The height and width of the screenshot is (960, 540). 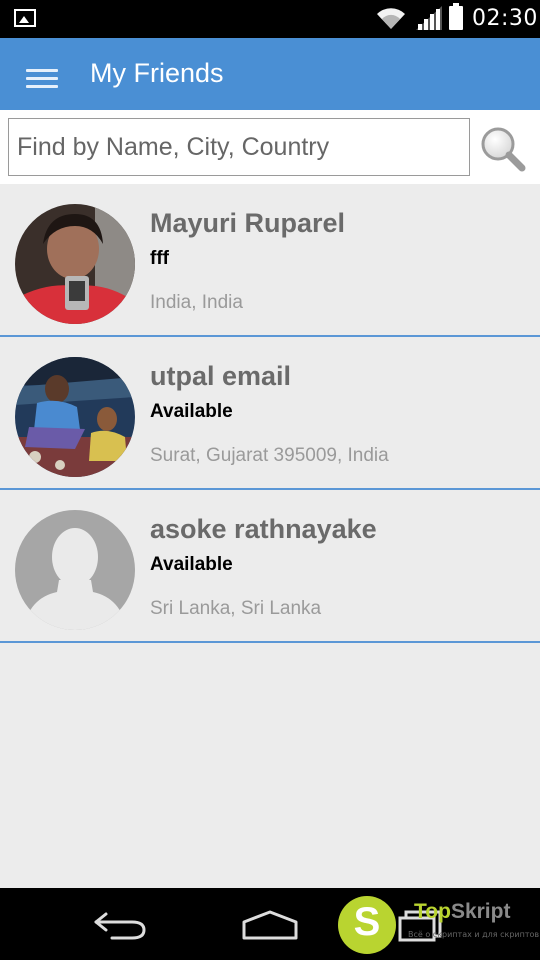 I want to click on signal-icon, so click(x=429, y=18).